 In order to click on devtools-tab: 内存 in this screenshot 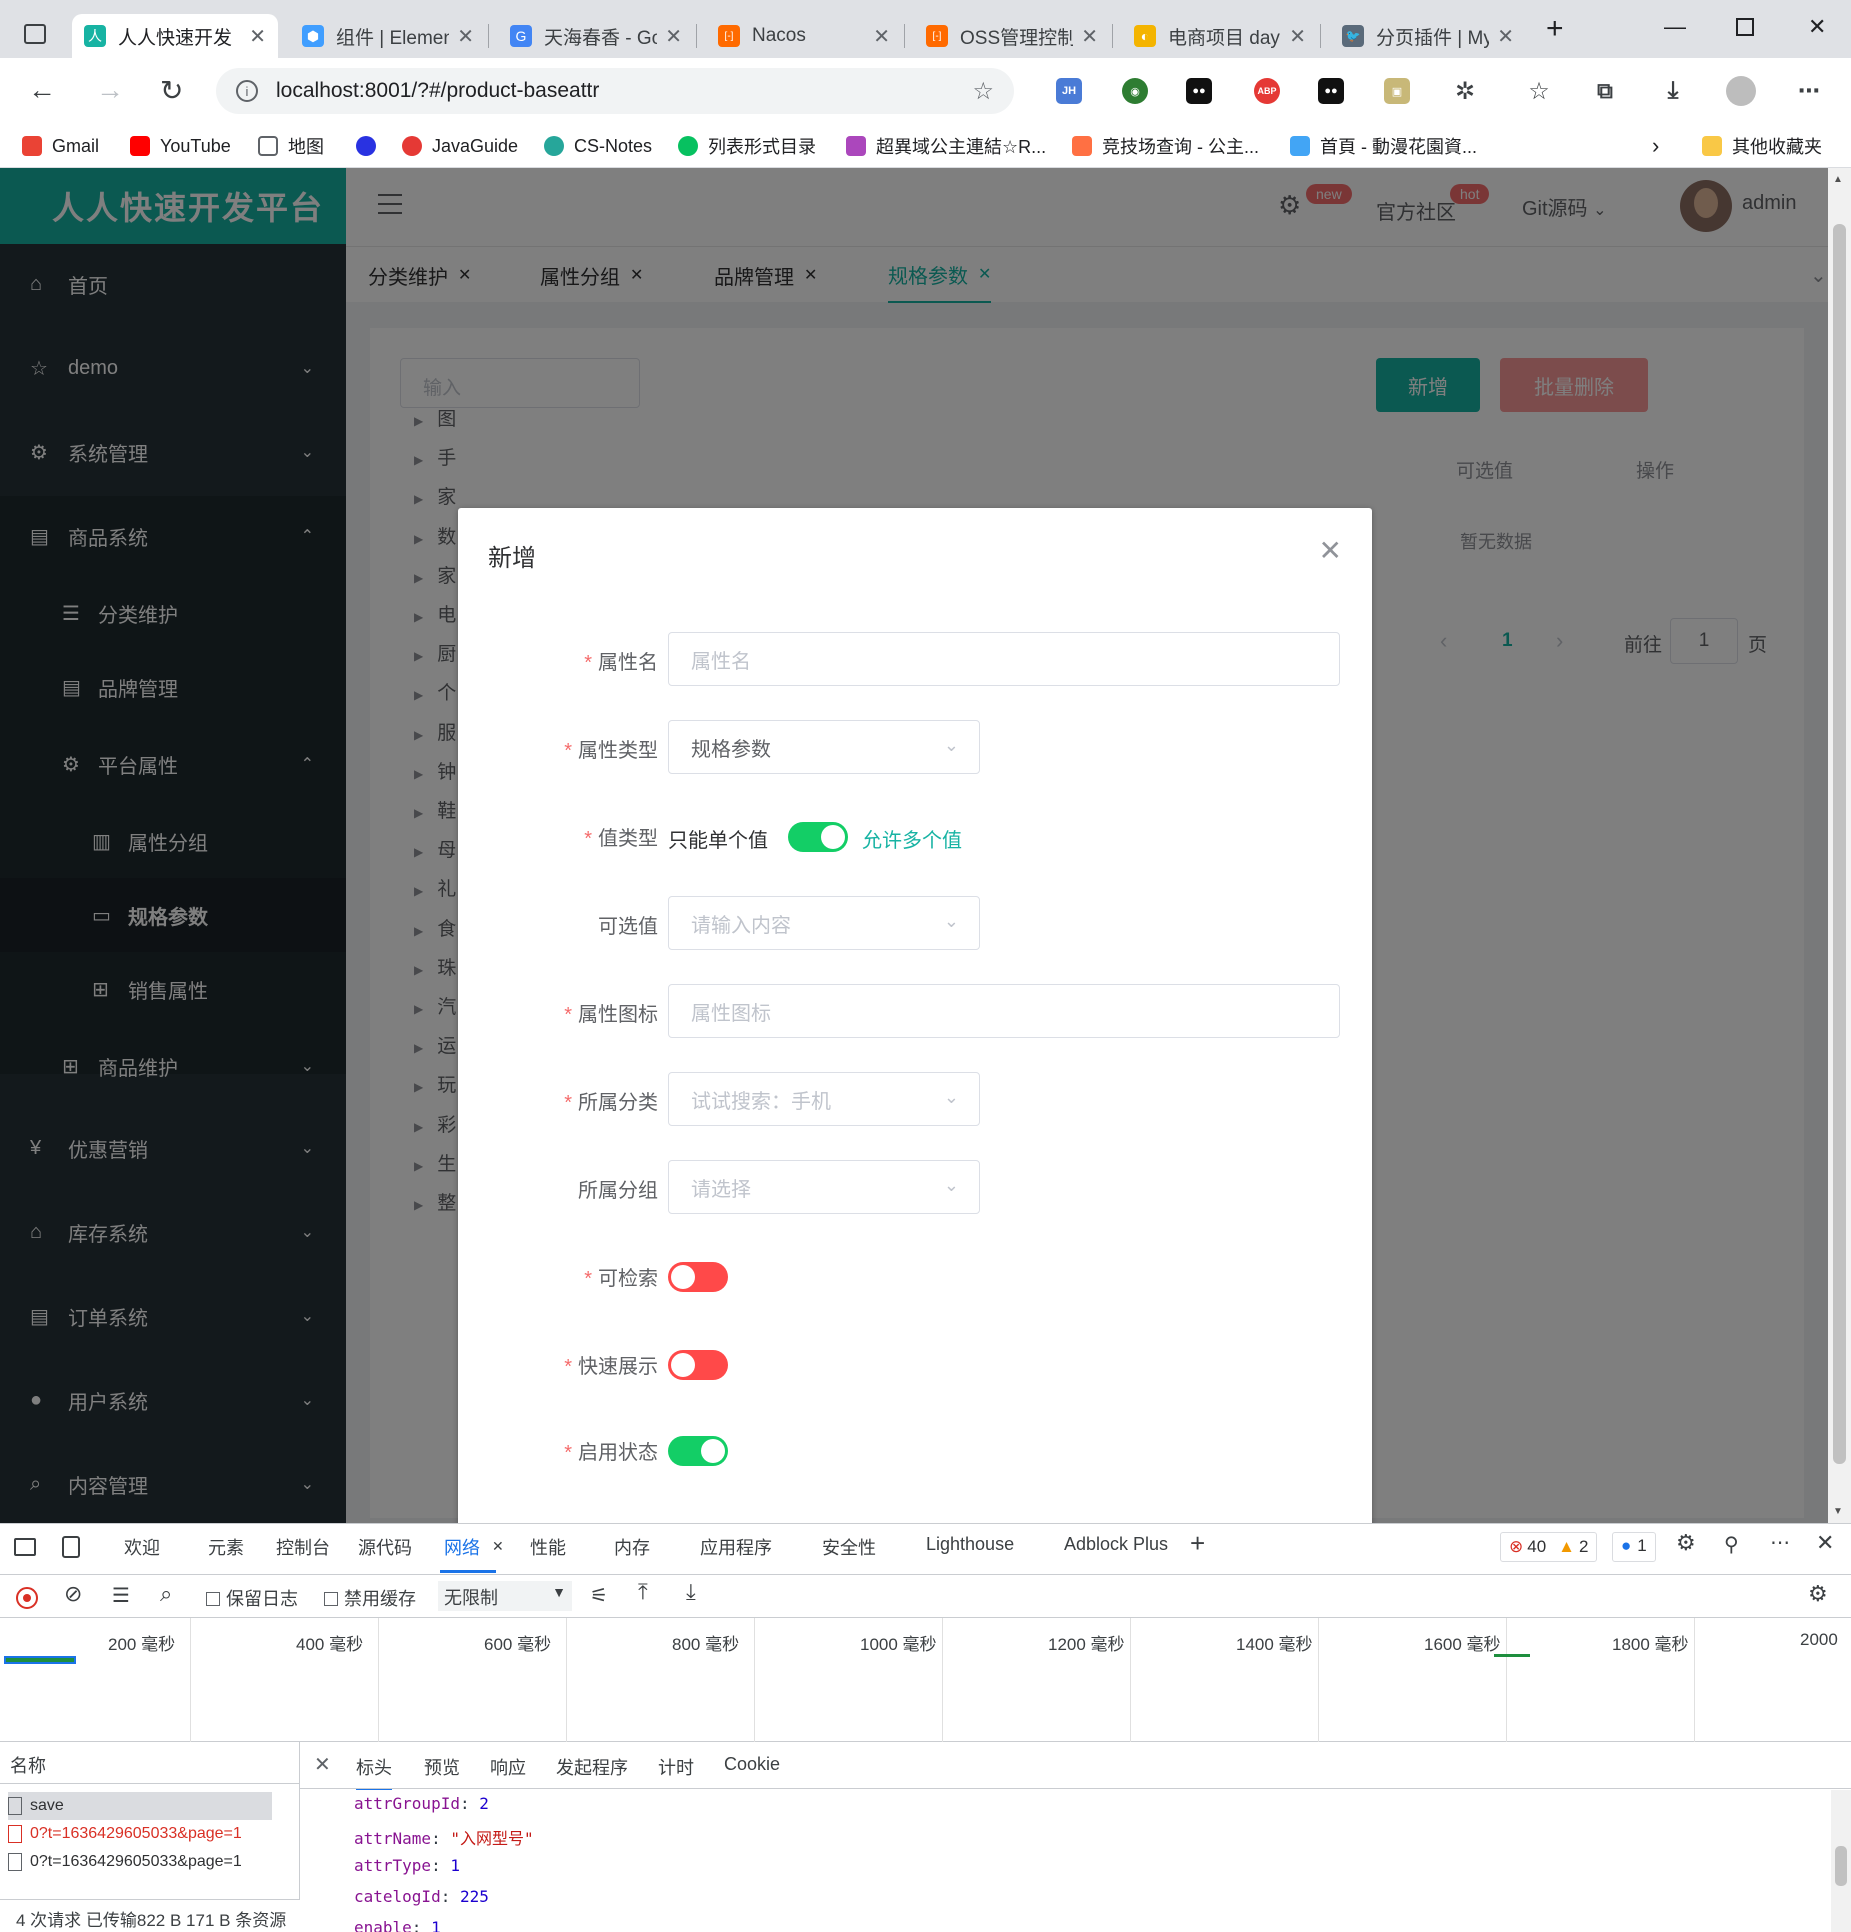, I will do `click(632, 1547)`.